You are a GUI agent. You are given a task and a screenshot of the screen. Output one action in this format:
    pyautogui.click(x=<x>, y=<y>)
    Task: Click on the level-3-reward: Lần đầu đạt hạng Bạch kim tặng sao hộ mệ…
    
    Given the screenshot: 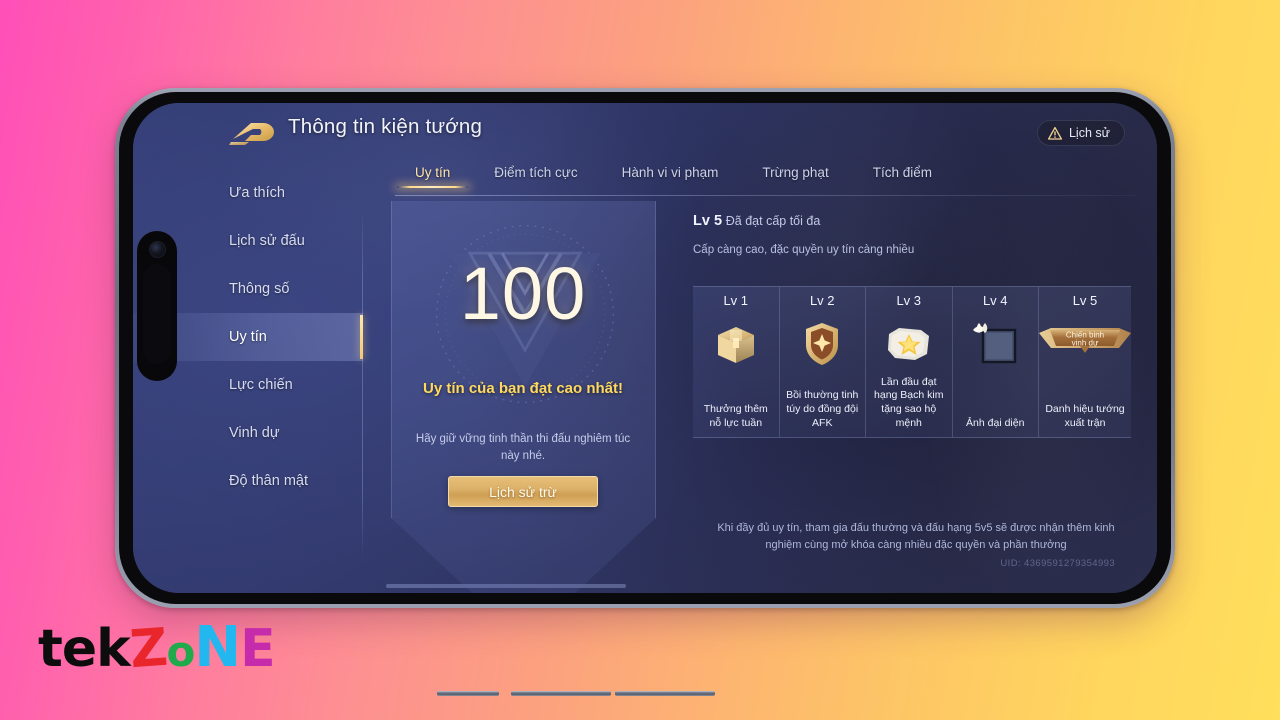 What is the action you would take?
    pyautogui.click(x=909, y=402)
    